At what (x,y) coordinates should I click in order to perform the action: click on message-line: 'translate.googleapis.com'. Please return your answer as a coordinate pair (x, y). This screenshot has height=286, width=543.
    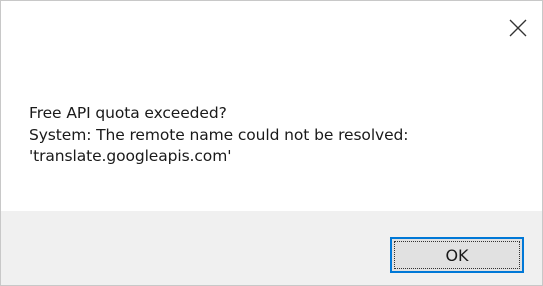
    Looking at the image, I should click on (130, 156).